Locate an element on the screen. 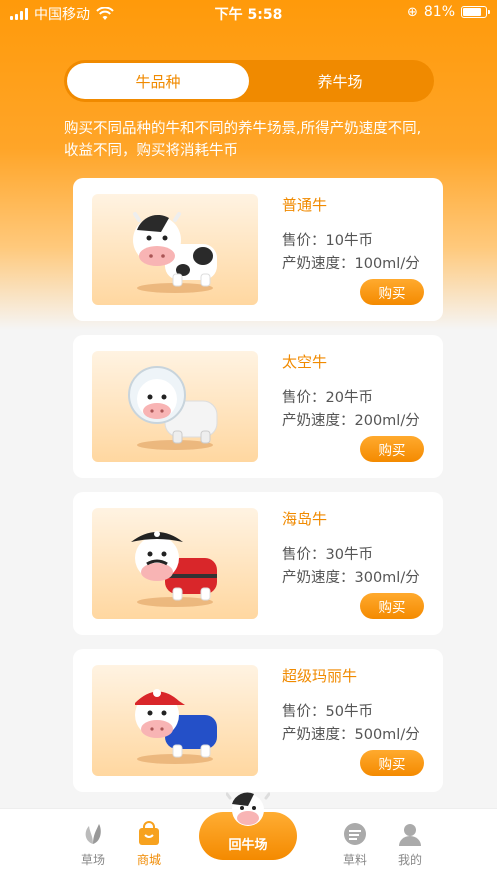  nav-feed: 草料 is located at coordinates (355, 844).